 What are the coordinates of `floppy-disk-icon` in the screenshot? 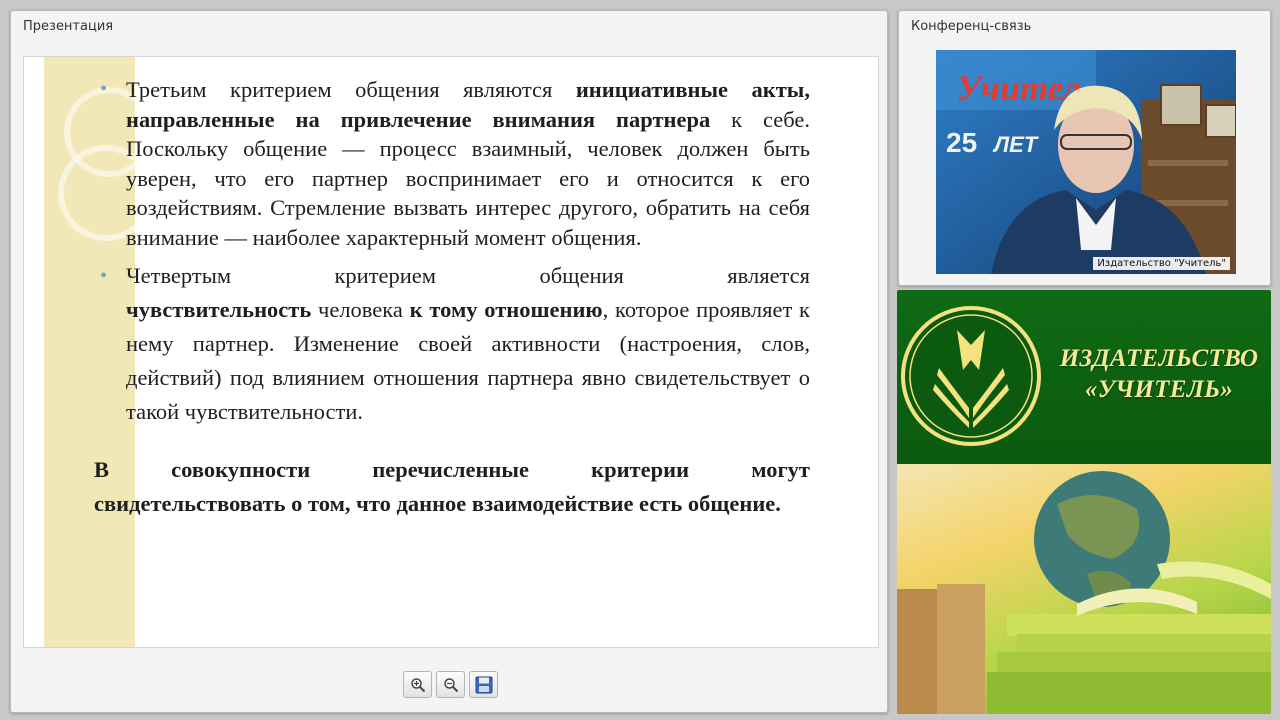 It's located at (483, 684).